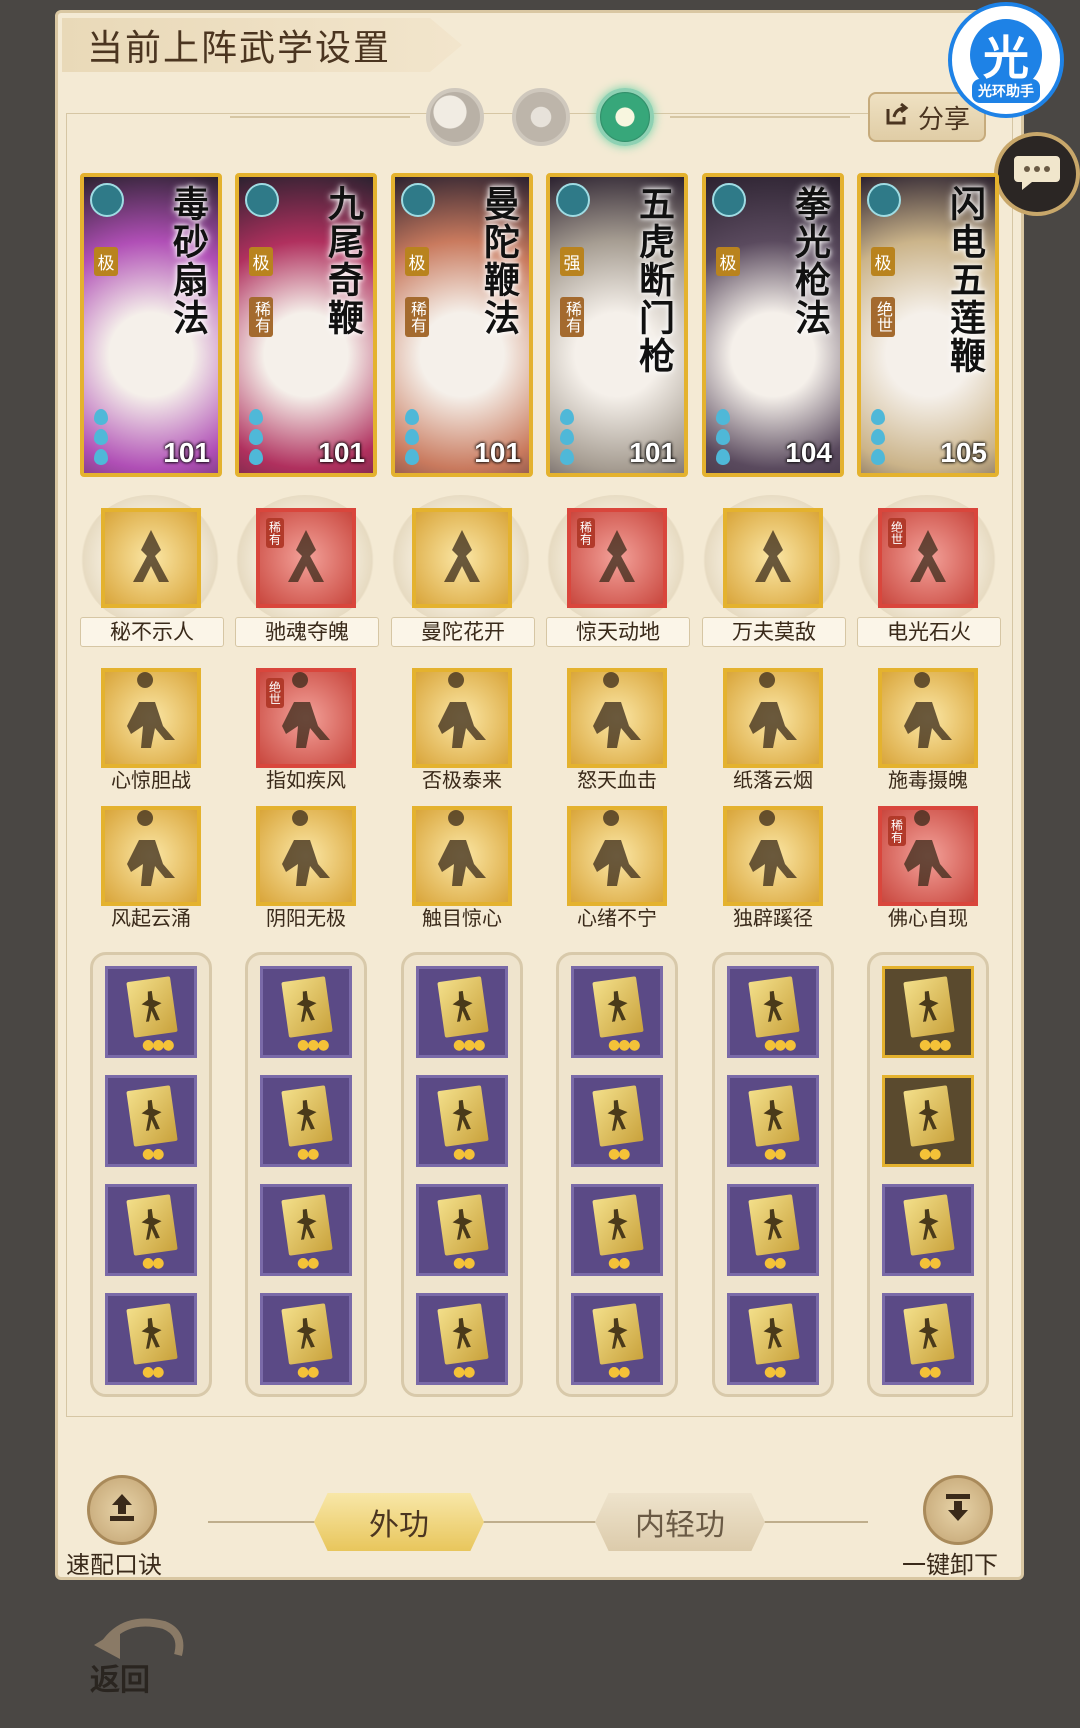 The width and height of the screenshot is (1080, 1728). I want to click on skill-card: 极 拳光枪法 104, so click(773, 325).